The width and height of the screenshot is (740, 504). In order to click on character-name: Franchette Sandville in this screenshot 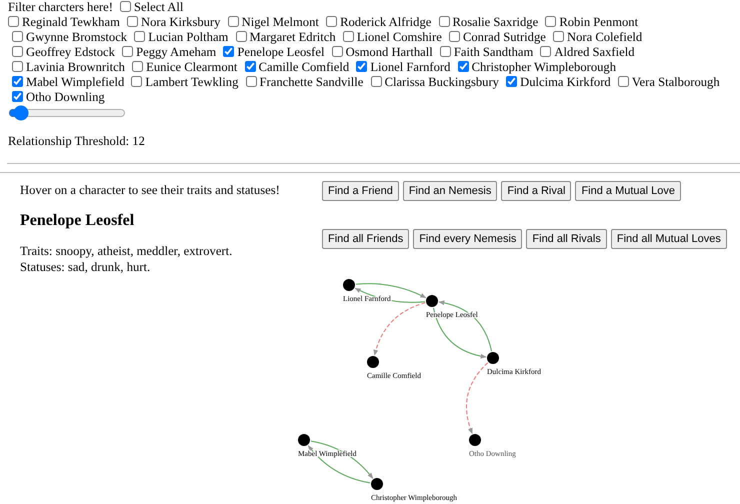, I will do `click(312, 82)`.